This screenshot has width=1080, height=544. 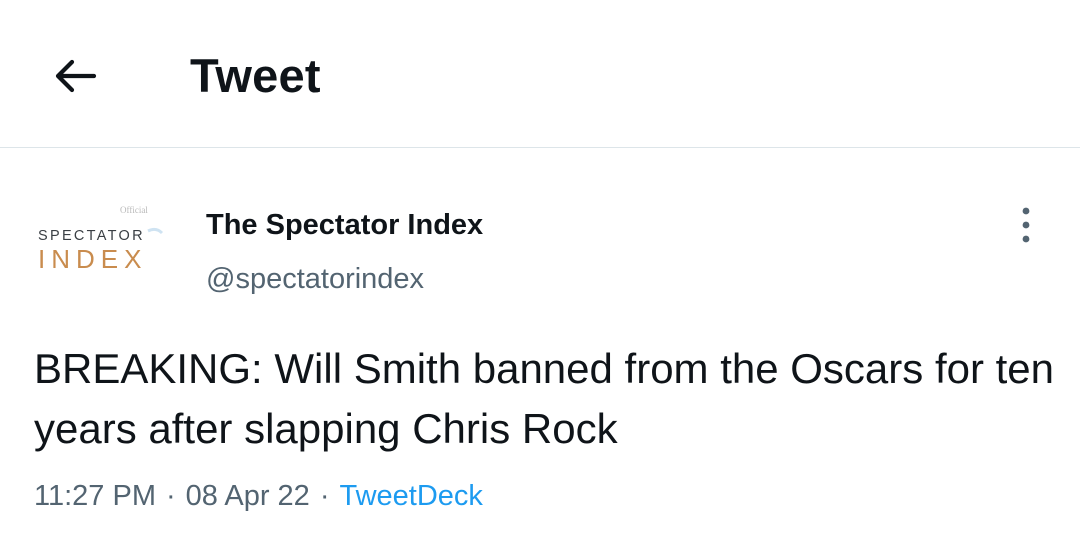 I want to click on arrow-left-icon, so click(x=76, y=76).